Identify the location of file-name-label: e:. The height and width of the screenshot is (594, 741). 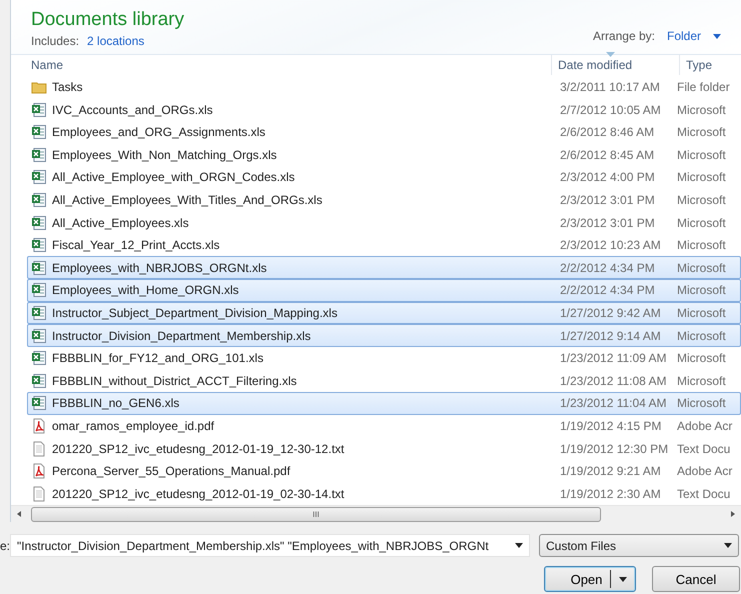
(5, 545).